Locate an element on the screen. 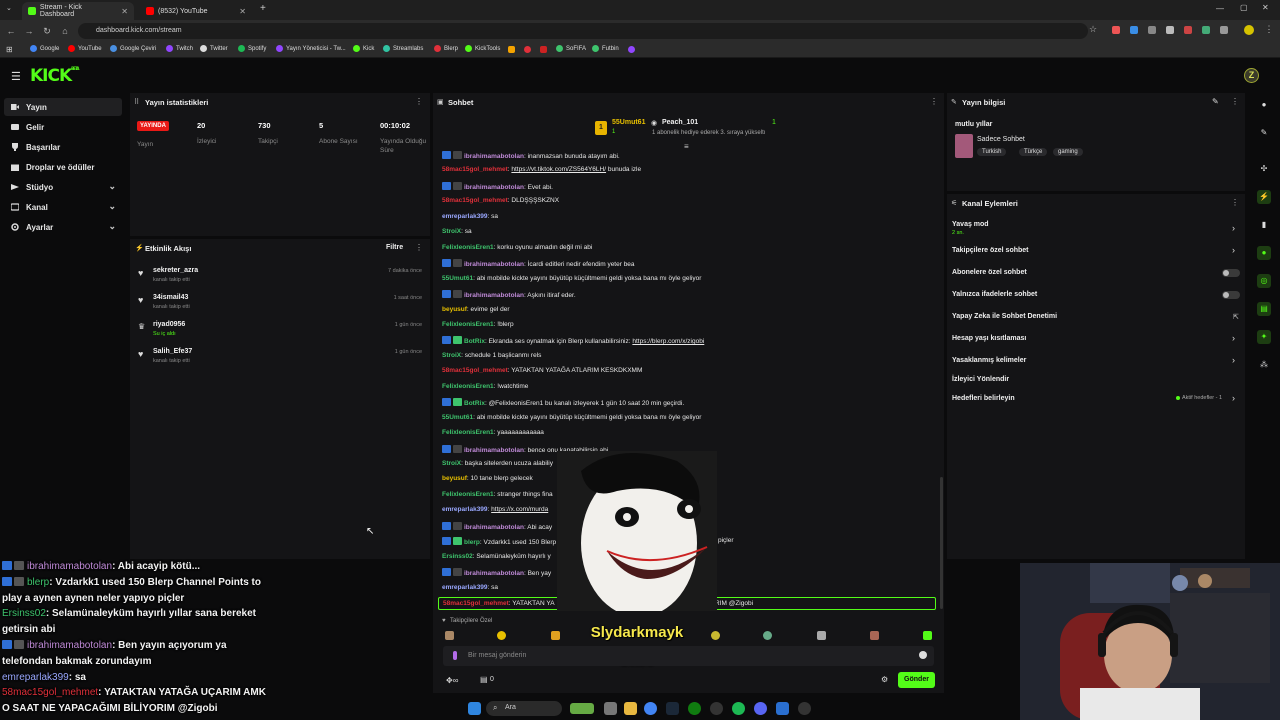 The image size is (1280, 720). chrome-icon is located at coordinates (650, 708).